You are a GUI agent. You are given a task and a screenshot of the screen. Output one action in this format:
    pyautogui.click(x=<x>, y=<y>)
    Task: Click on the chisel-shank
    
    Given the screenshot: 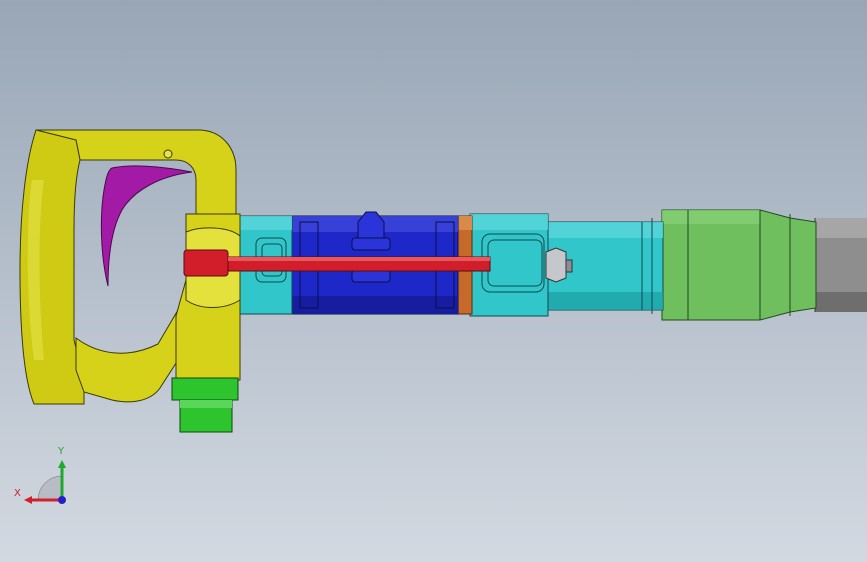 What is the action you would take?
    pyautogui.click(x=840, y=265)
    